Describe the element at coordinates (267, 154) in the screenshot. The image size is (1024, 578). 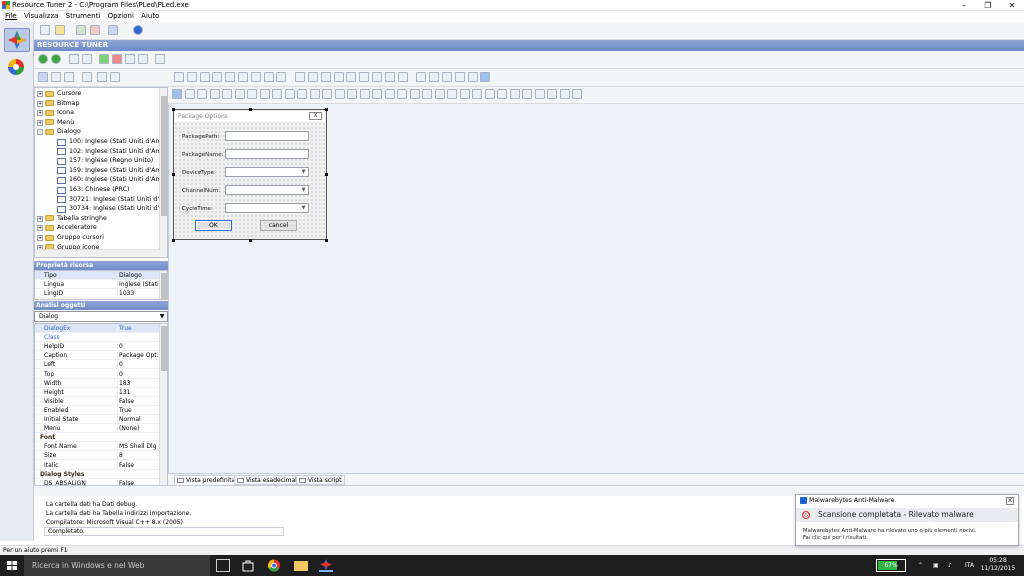
I see `package-name-input` at that location.